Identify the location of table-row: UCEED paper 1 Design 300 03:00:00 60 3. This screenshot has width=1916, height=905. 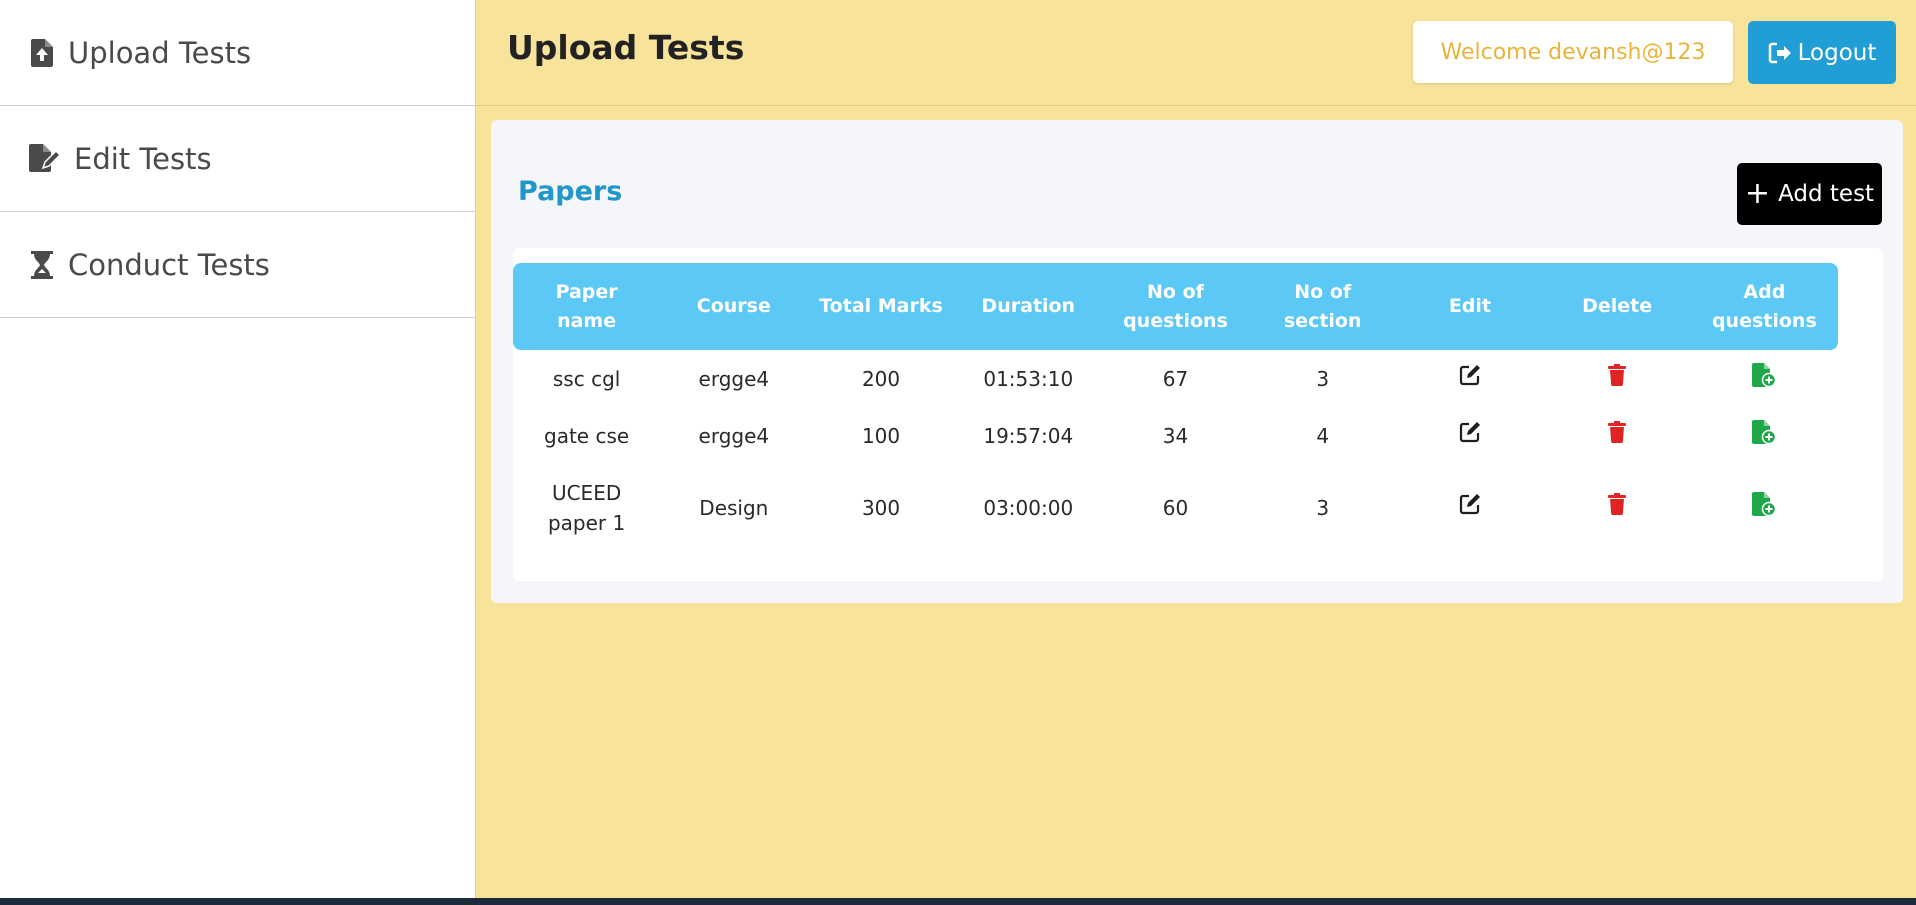
(1175, 508).